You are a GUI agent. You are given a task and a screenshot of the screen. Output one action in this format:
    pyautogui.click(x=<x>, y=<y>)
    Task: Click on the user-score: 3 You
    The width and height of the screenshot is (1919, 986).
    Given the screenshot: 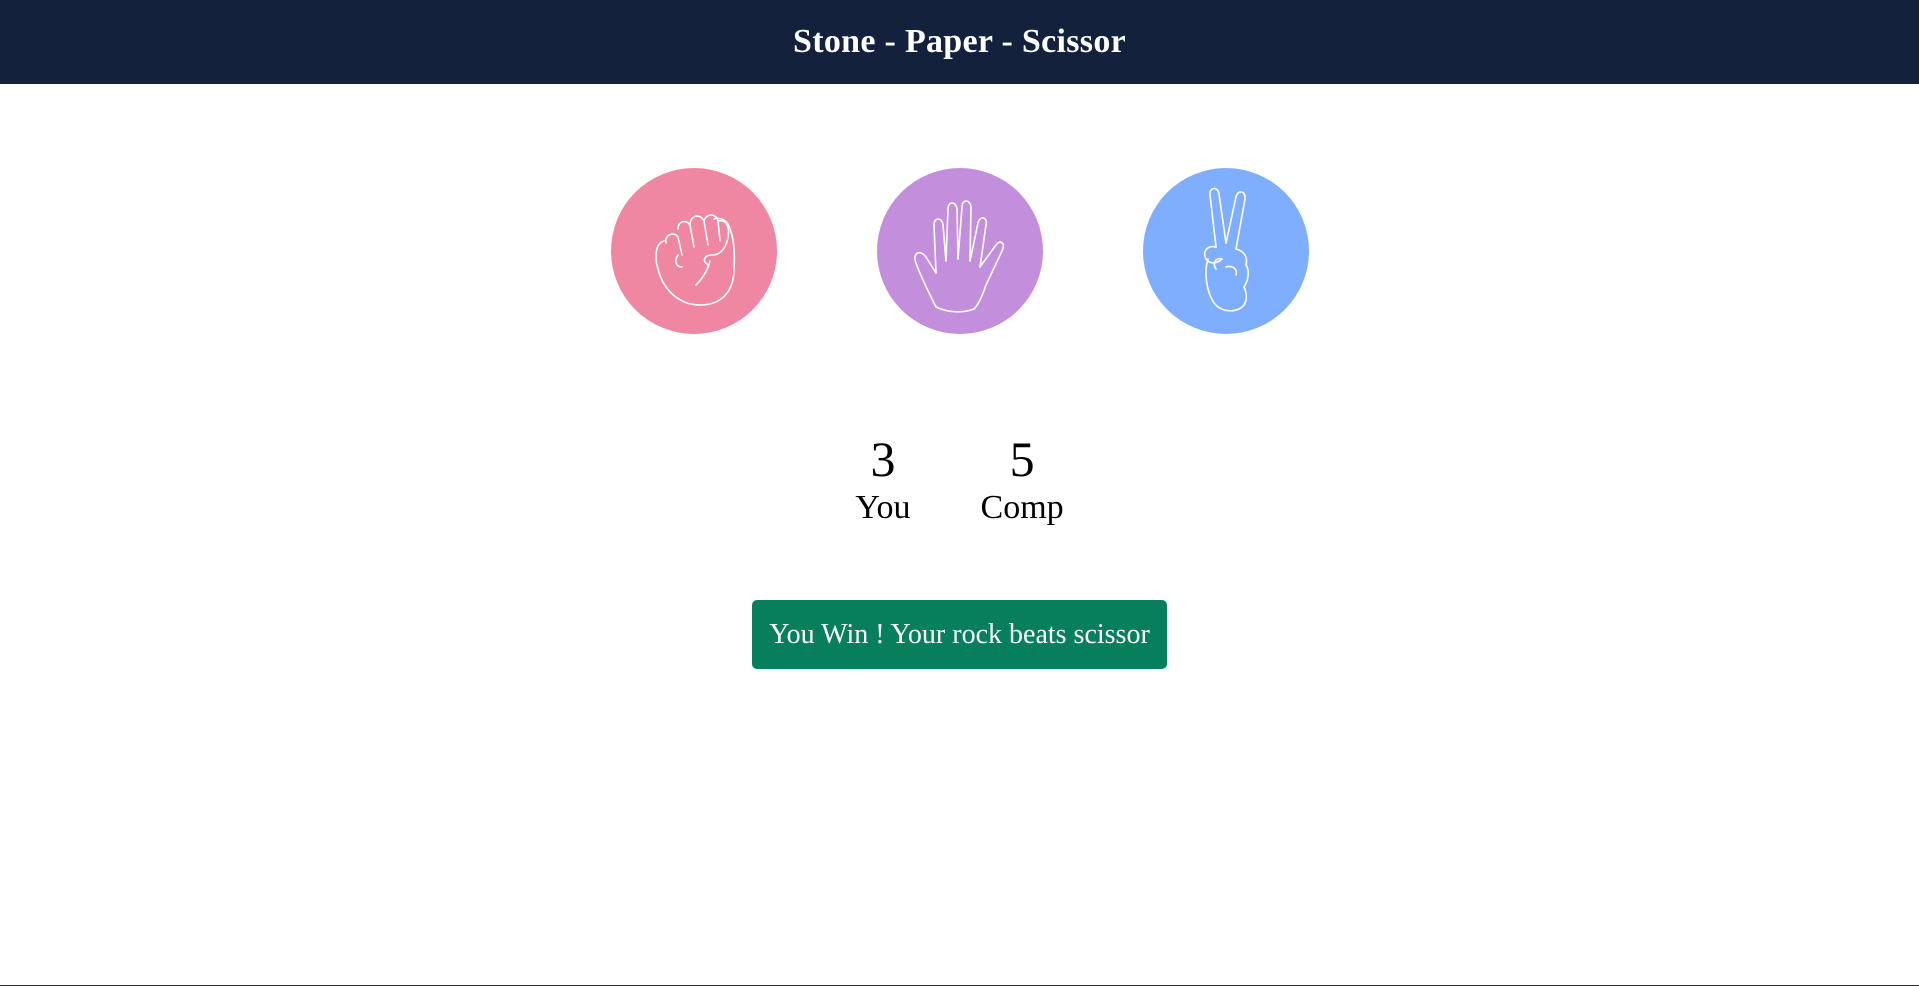 What is the action you would take?
    pyautogui.click(x=882, y=479)
    